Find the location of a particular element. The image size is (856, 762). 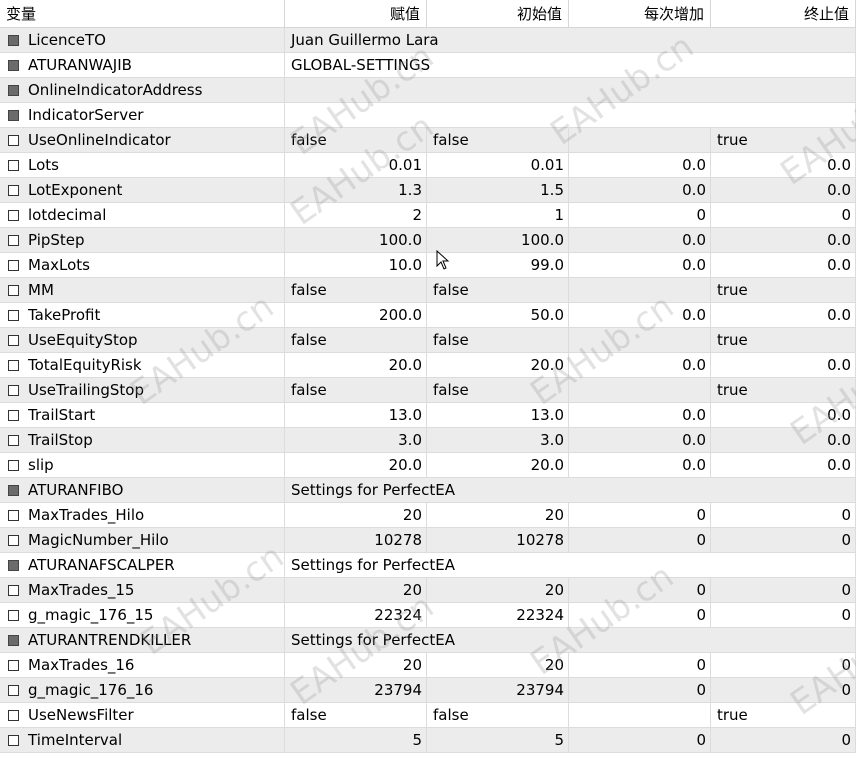

start-cell: 10278 is located at coordinates (498, 540).